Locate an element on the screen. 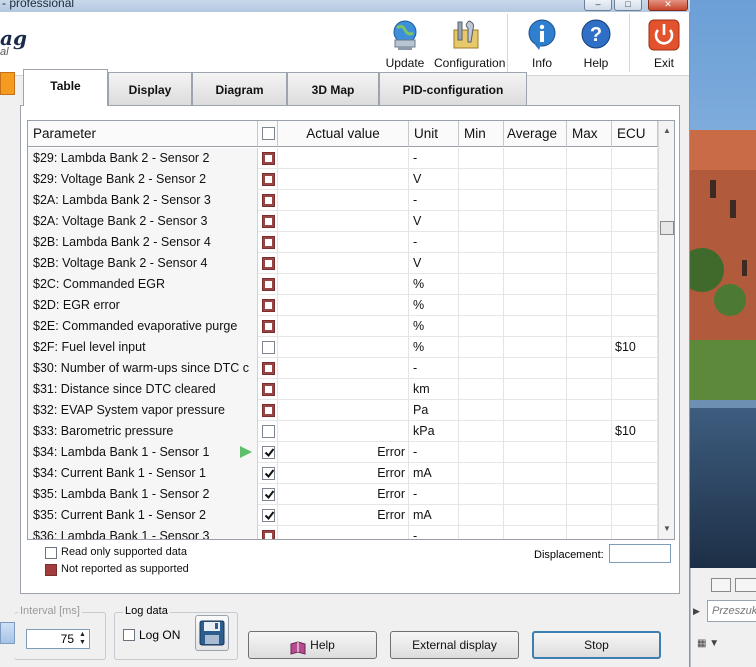 This screenshot has height=667, width=756. help-toolbar-button: ? Help is located at coordinates (596, 44).